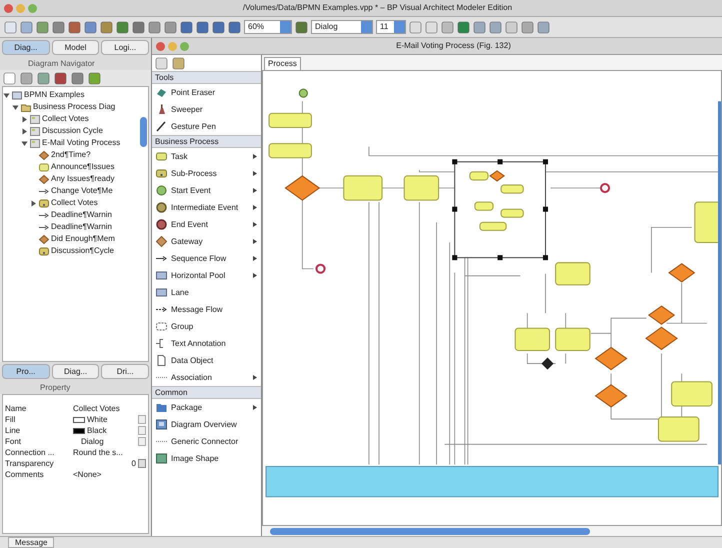  What do you see at coordinates (31, 542) in the screenshot?
I see `message-tab: Message` at bounding box center [31, 542].